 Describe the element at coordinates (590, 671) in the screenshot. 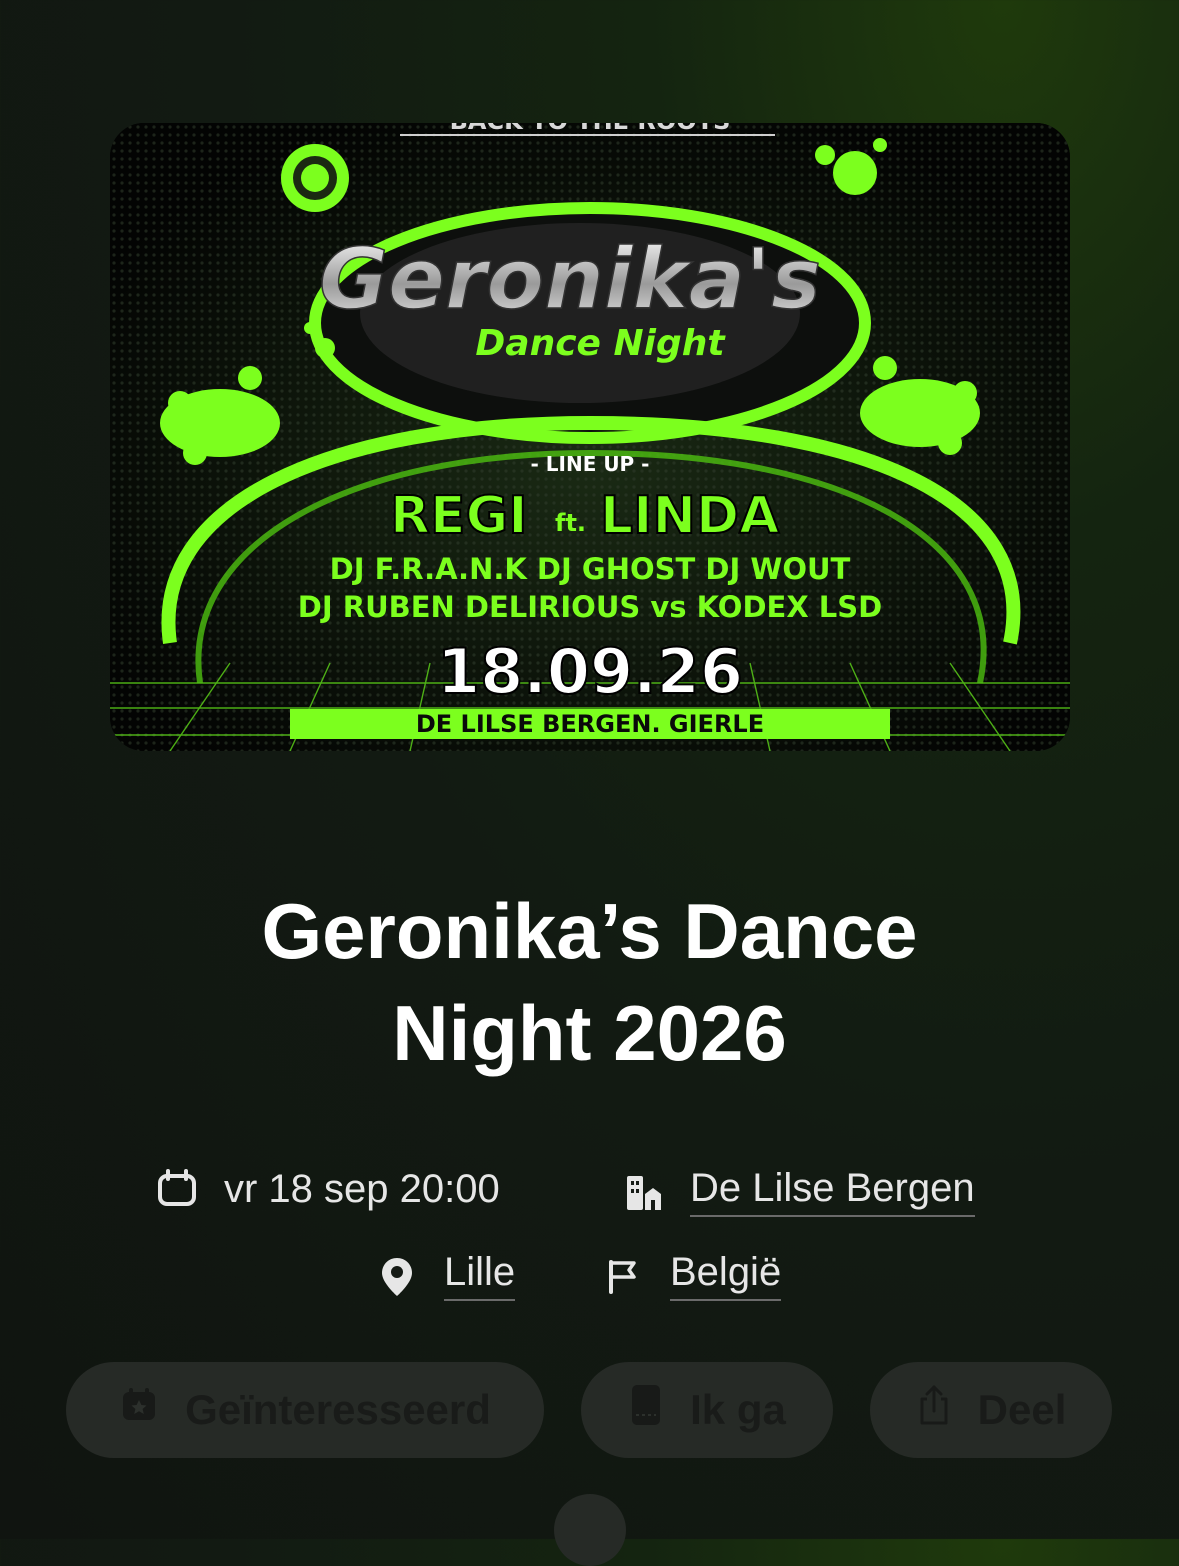

I see `poster-date: 18.09.26` at that location.